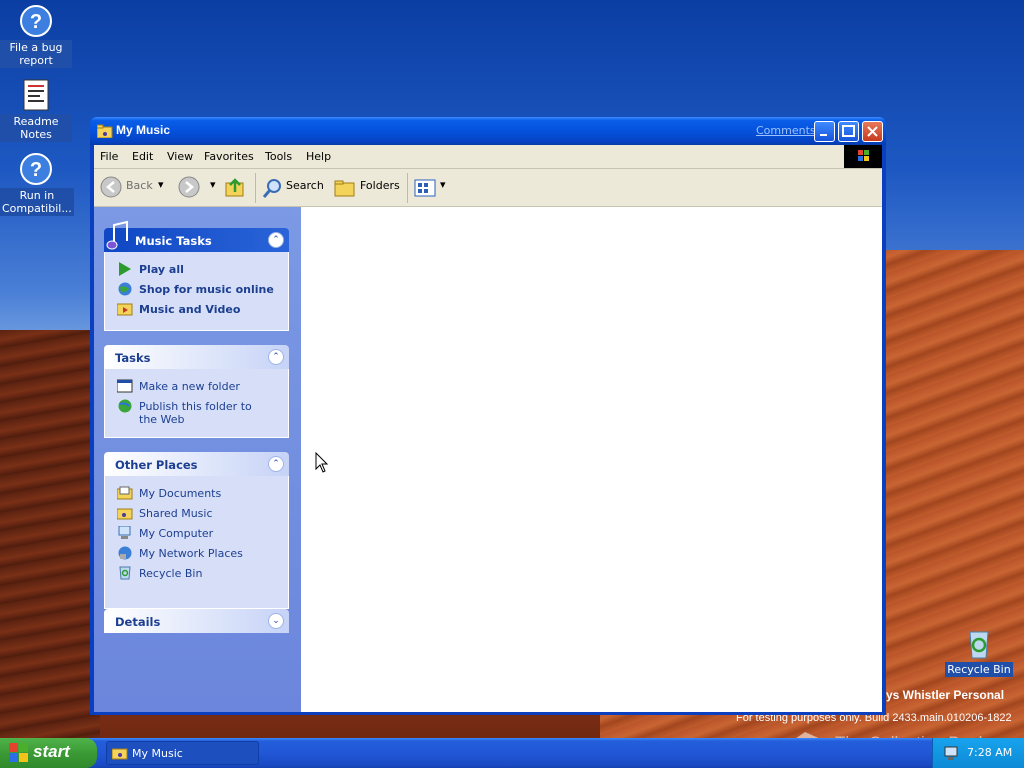  I want to click on forward-button, so click(189, 188).